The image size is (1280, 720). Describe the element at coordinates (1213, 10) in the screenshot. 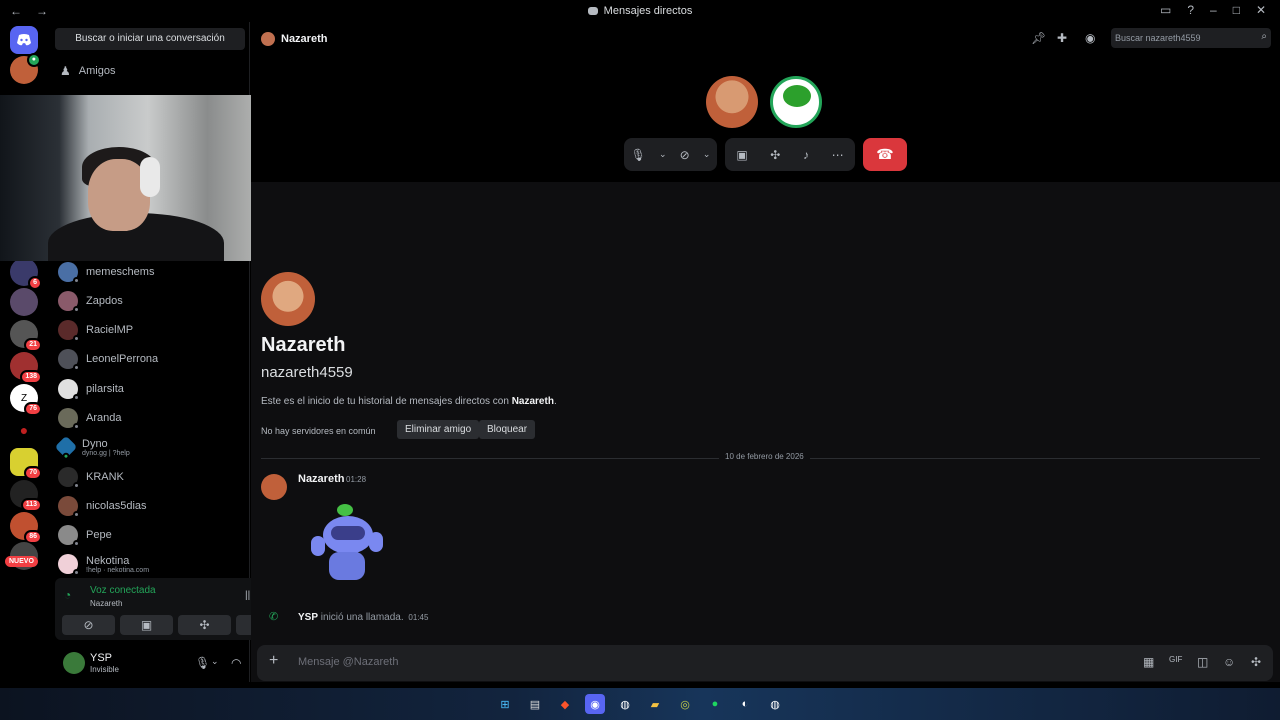

I see `minimize-button: –` at that location.